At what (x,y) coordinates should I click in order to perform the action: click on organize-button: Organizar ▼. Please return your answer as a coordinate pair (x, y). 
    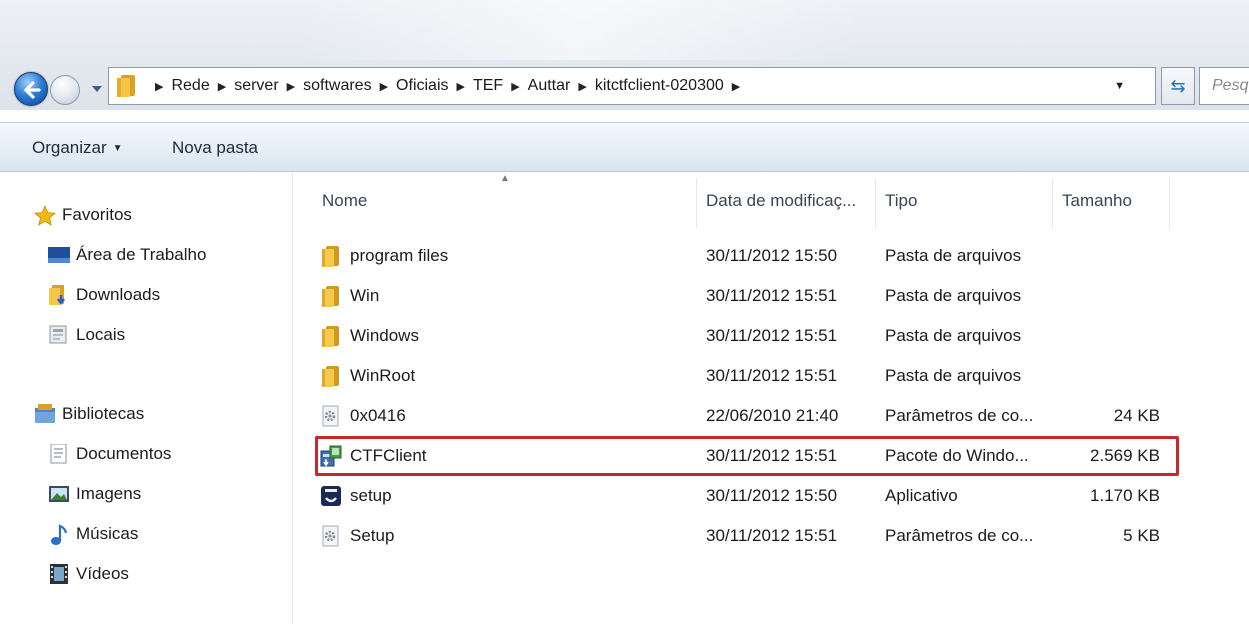
    Looking at the image, I should click on (77, 148).